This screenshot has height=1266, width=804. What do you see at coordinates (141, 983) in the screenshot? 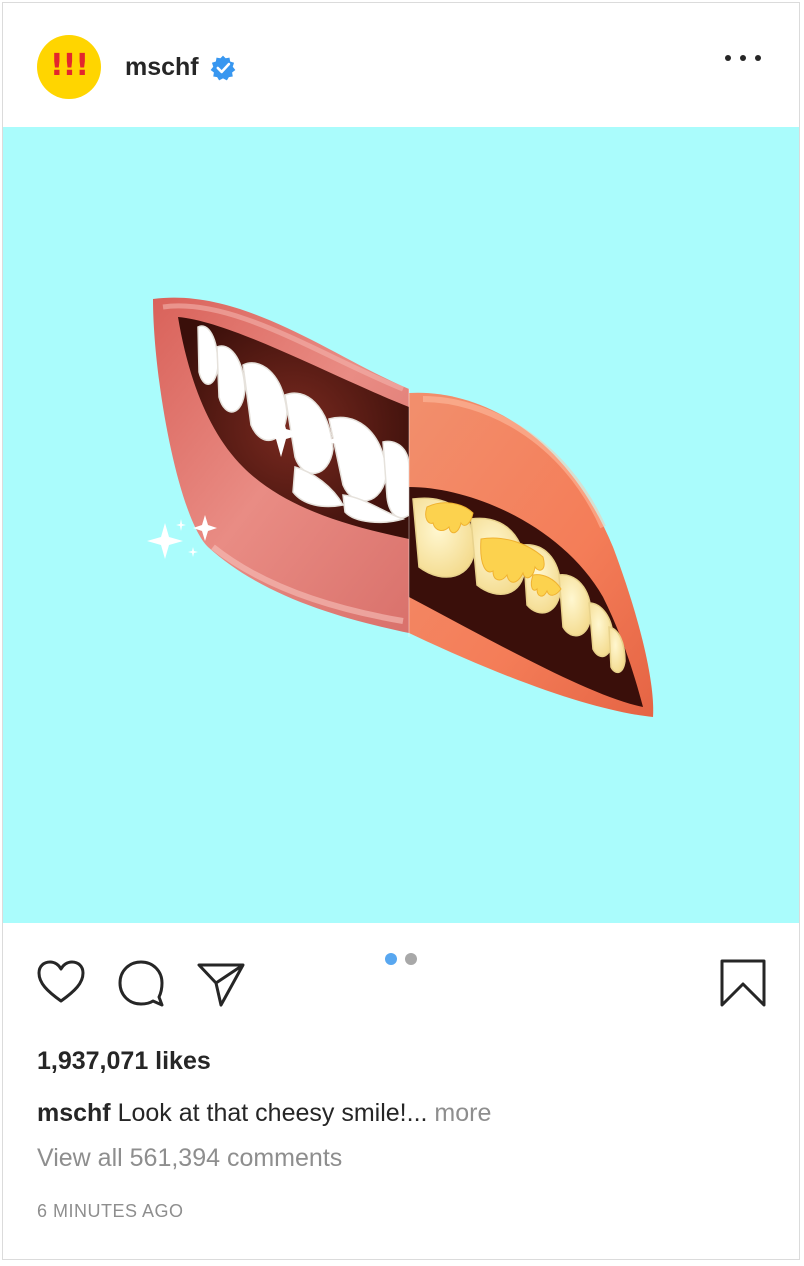
I see `comment-icon` at bounding box center [141, 983].